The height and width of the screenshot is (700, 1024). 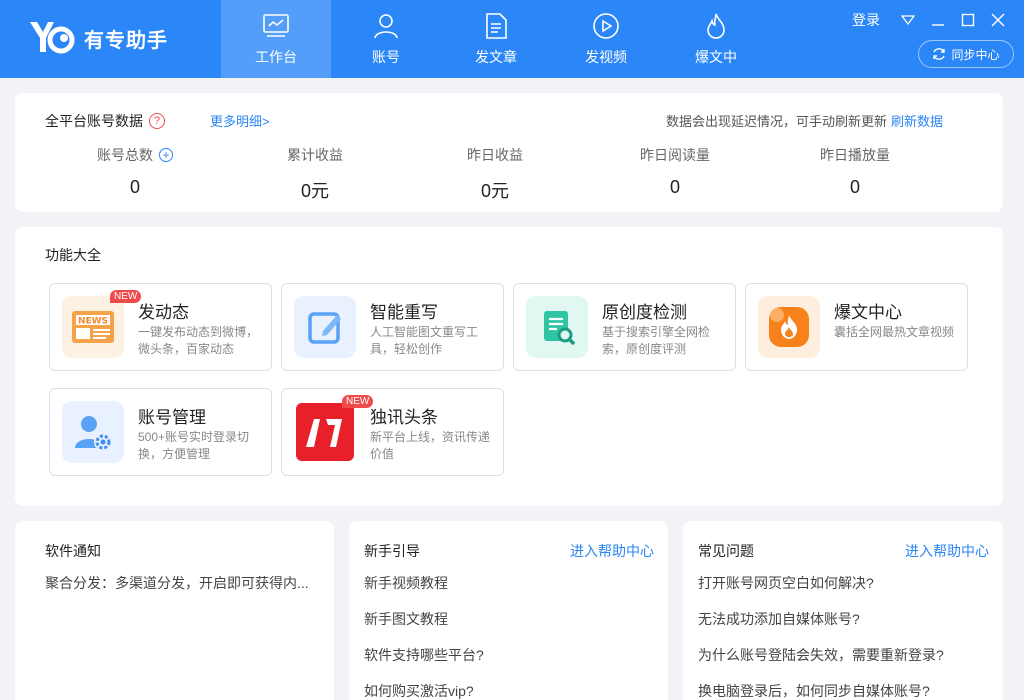 I want to click on app-logo: 有专助手, so click(x=98, y=38).